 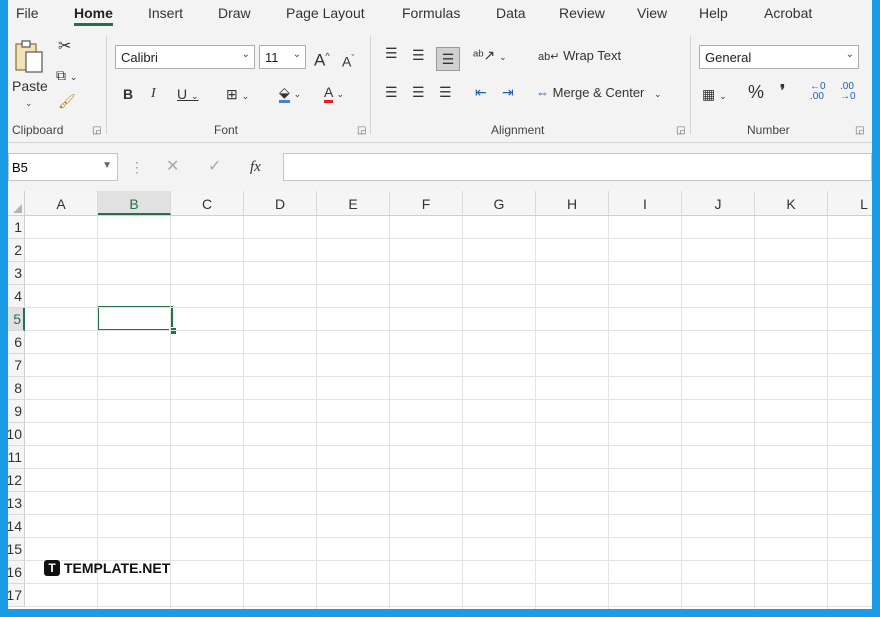 I want to click on cut-icon: ✂, so click(x=64, y=47).